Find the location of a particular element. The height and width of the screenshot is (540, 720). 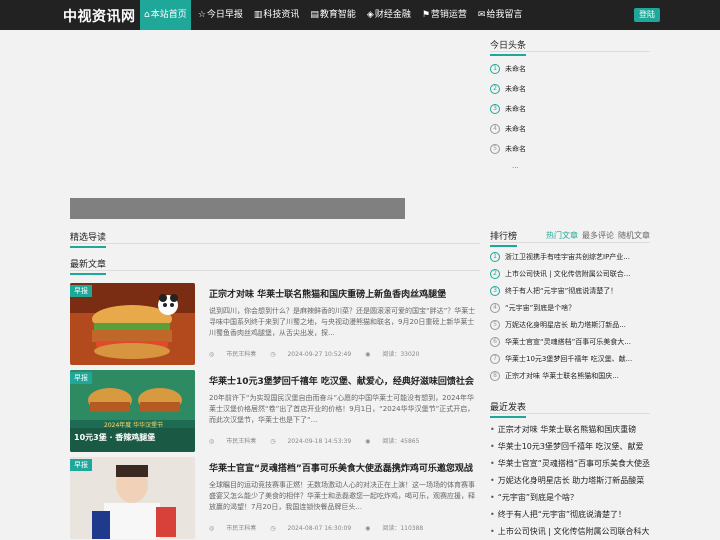

star-icon: ☆ is located at coordinates (201, 15).